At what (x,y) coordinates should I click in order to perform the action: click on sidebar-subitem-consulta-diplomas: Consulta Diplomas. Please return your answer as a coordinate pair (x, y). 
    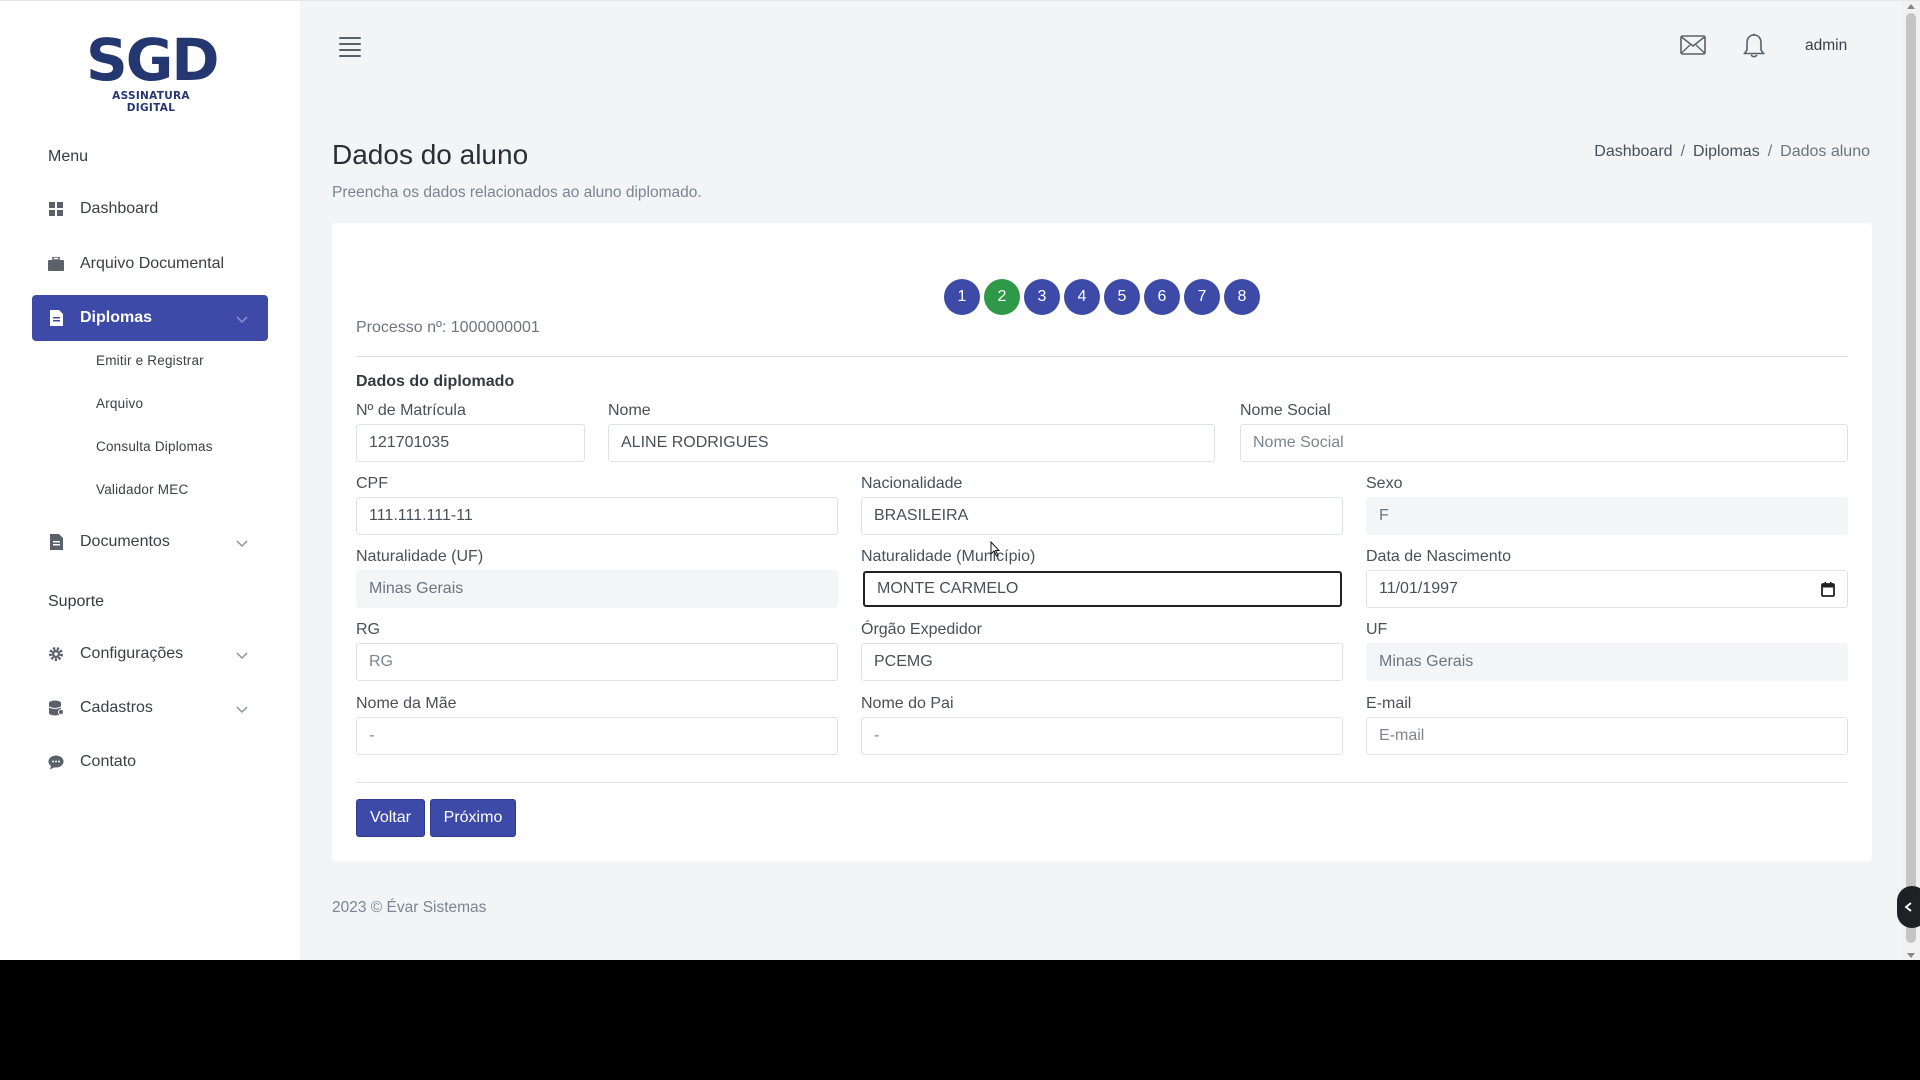
    Looking at the image, I should click on (154, 446).